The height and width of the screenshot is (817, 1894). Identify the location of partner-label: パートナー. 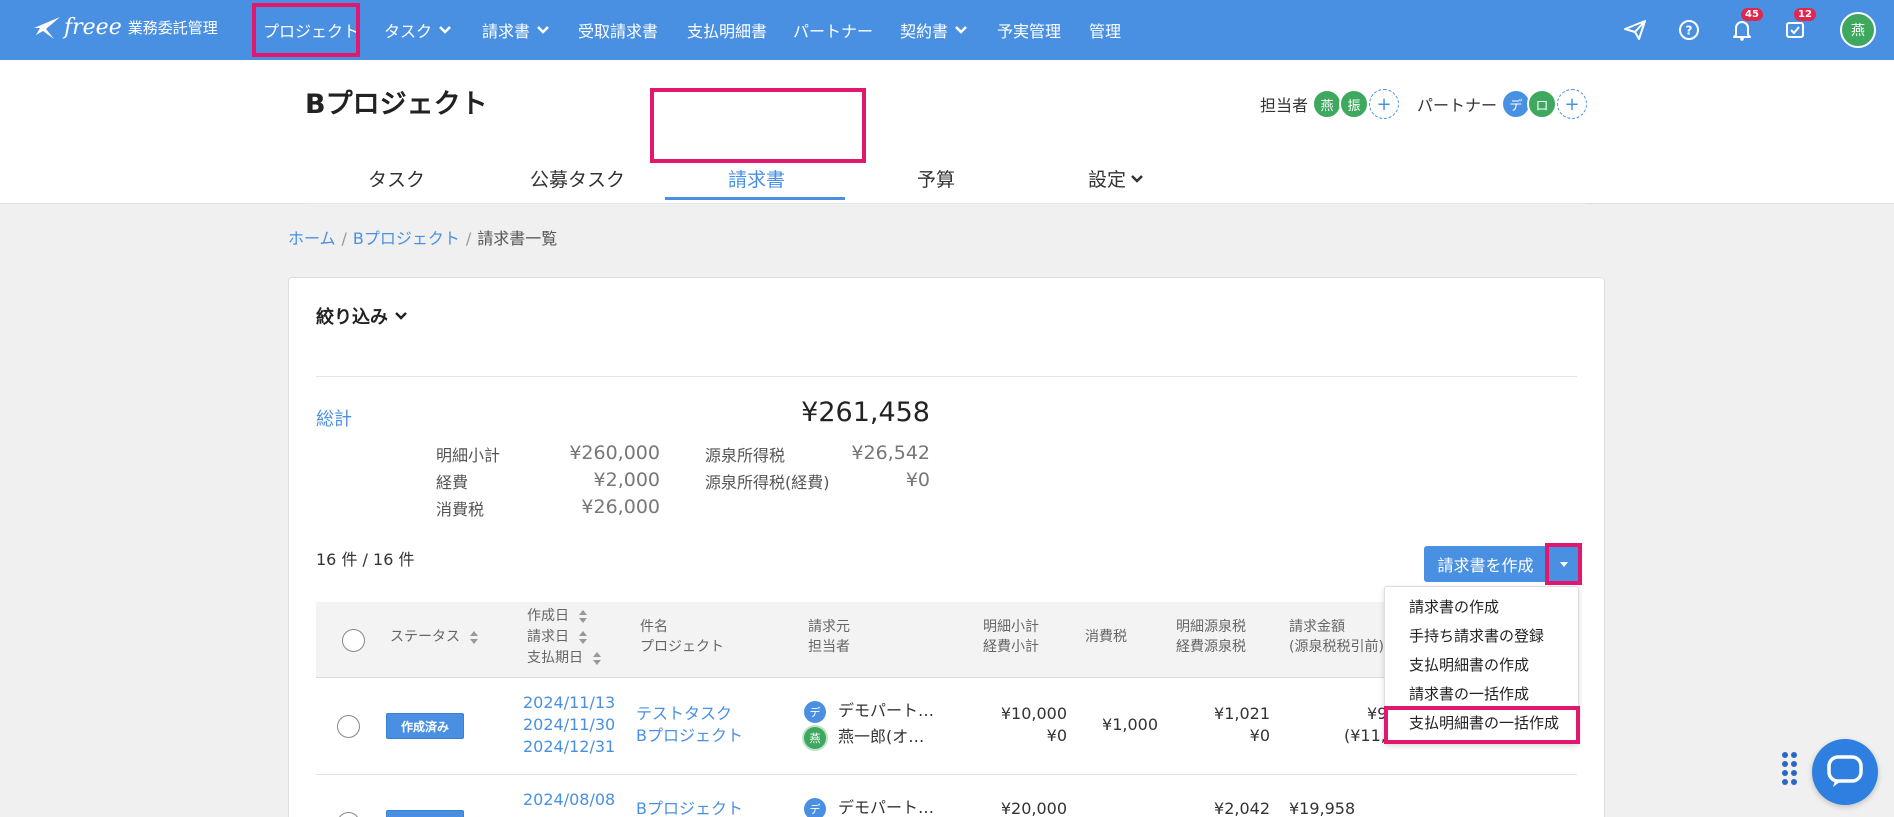
(1457, 105).